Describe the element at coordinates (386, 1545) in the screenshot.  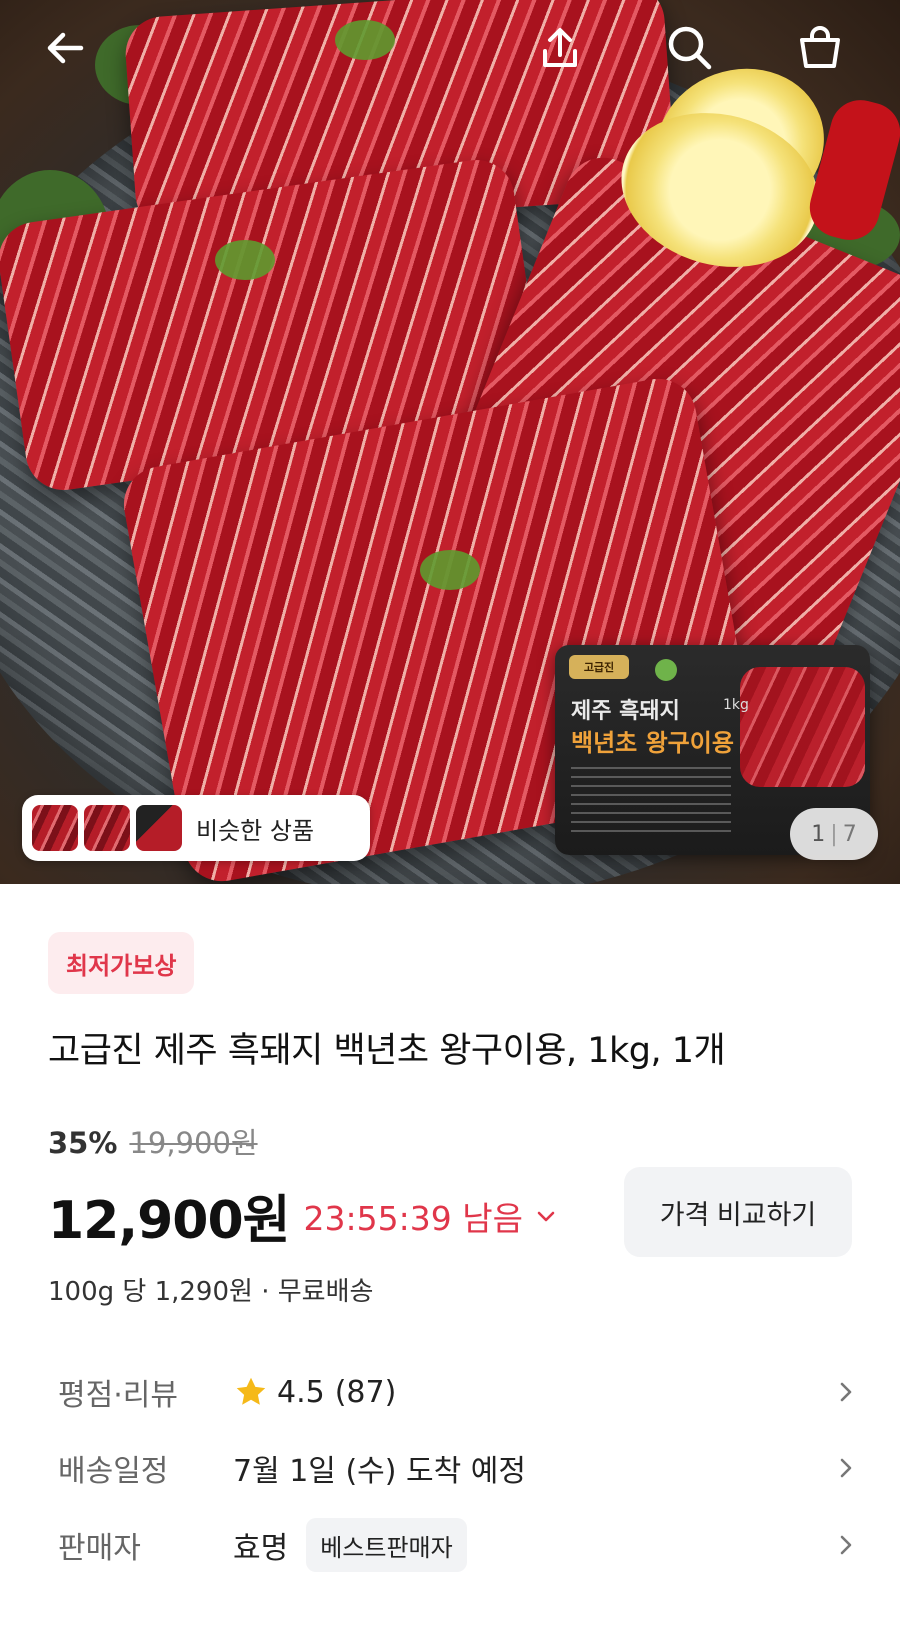
I see `best-seller-badge: 베스트판매자` at that location.